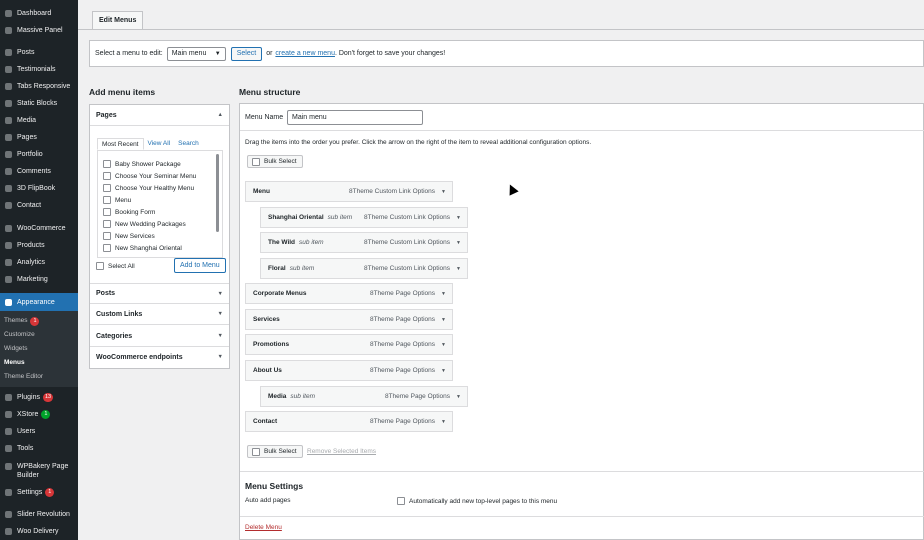 The image size is (924, 540). What do you see at coordinates (39, 514) in the screenshot?
I see `sidebar-item-slider-revolution: Slider Revolution` at bounding box center [39, 514].